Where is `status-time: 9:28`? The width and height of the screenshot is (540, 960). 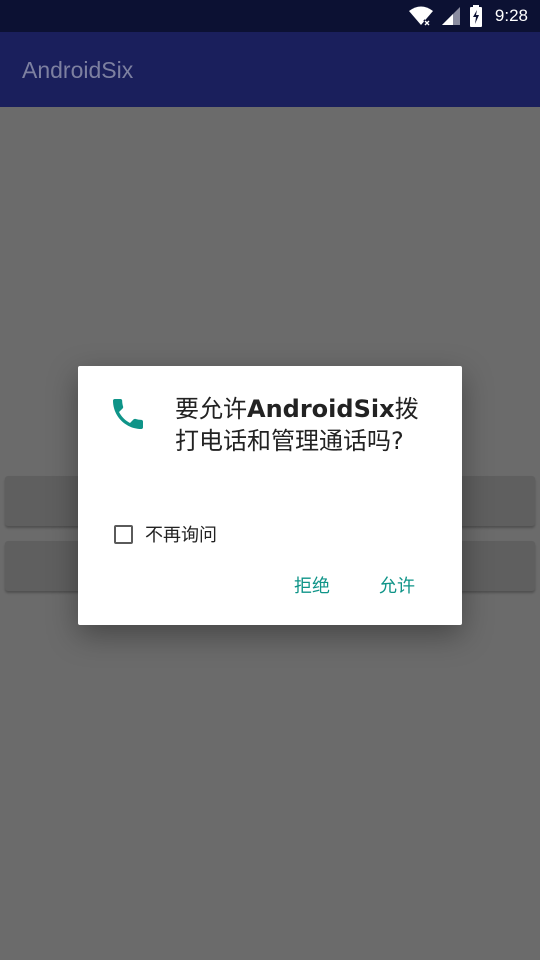 status-time: 9:28 is located at coordinates (511, 15).